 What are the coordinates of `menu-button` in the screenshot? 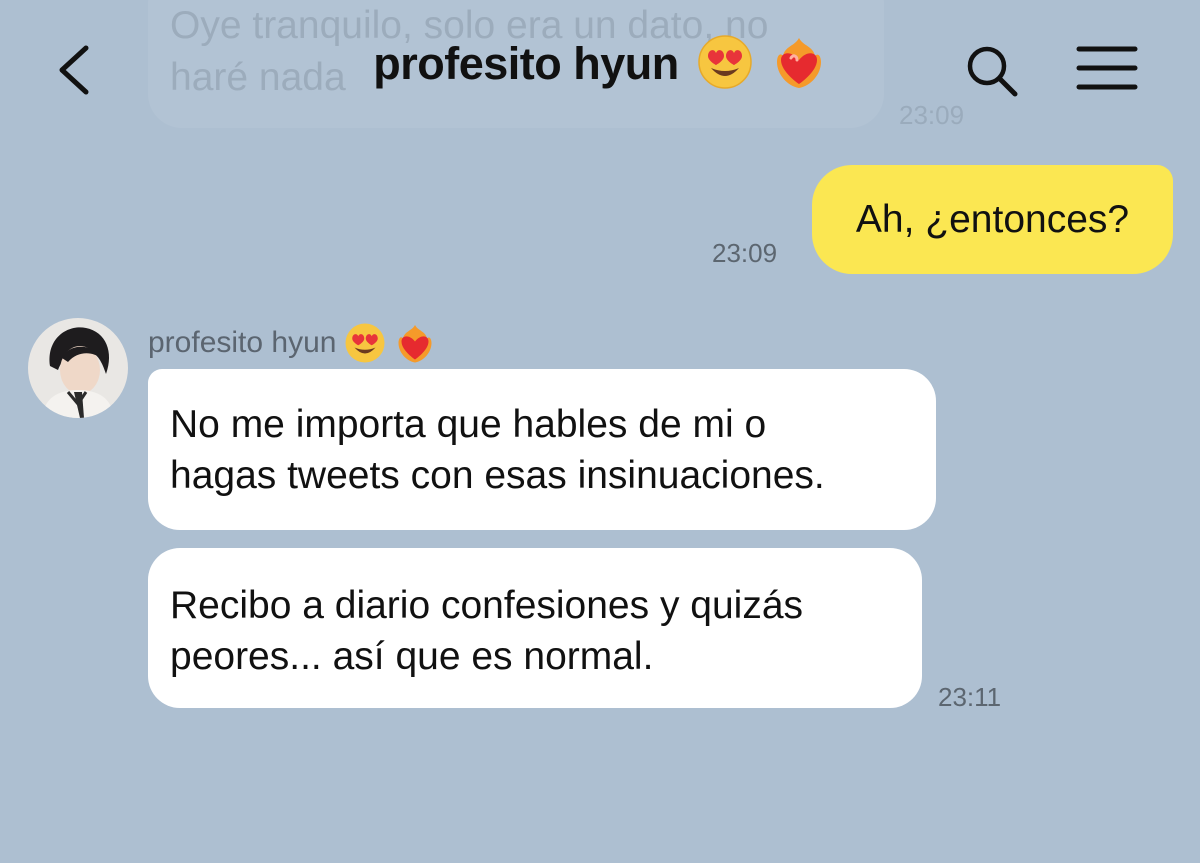 It's located at (1107, 68).